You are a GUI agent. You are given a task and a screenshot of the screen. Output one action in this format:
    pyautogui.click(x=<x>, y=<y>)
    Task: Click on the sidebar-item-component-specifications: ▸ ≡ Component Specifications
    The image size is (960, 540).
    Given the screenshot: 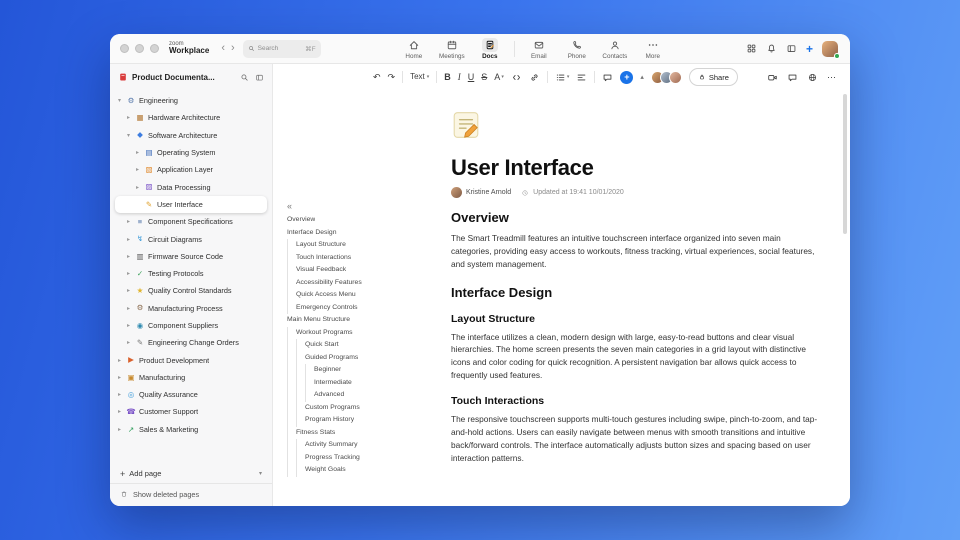 What is the action you would take?
    pyautogui.click(x=191, y=221)
    